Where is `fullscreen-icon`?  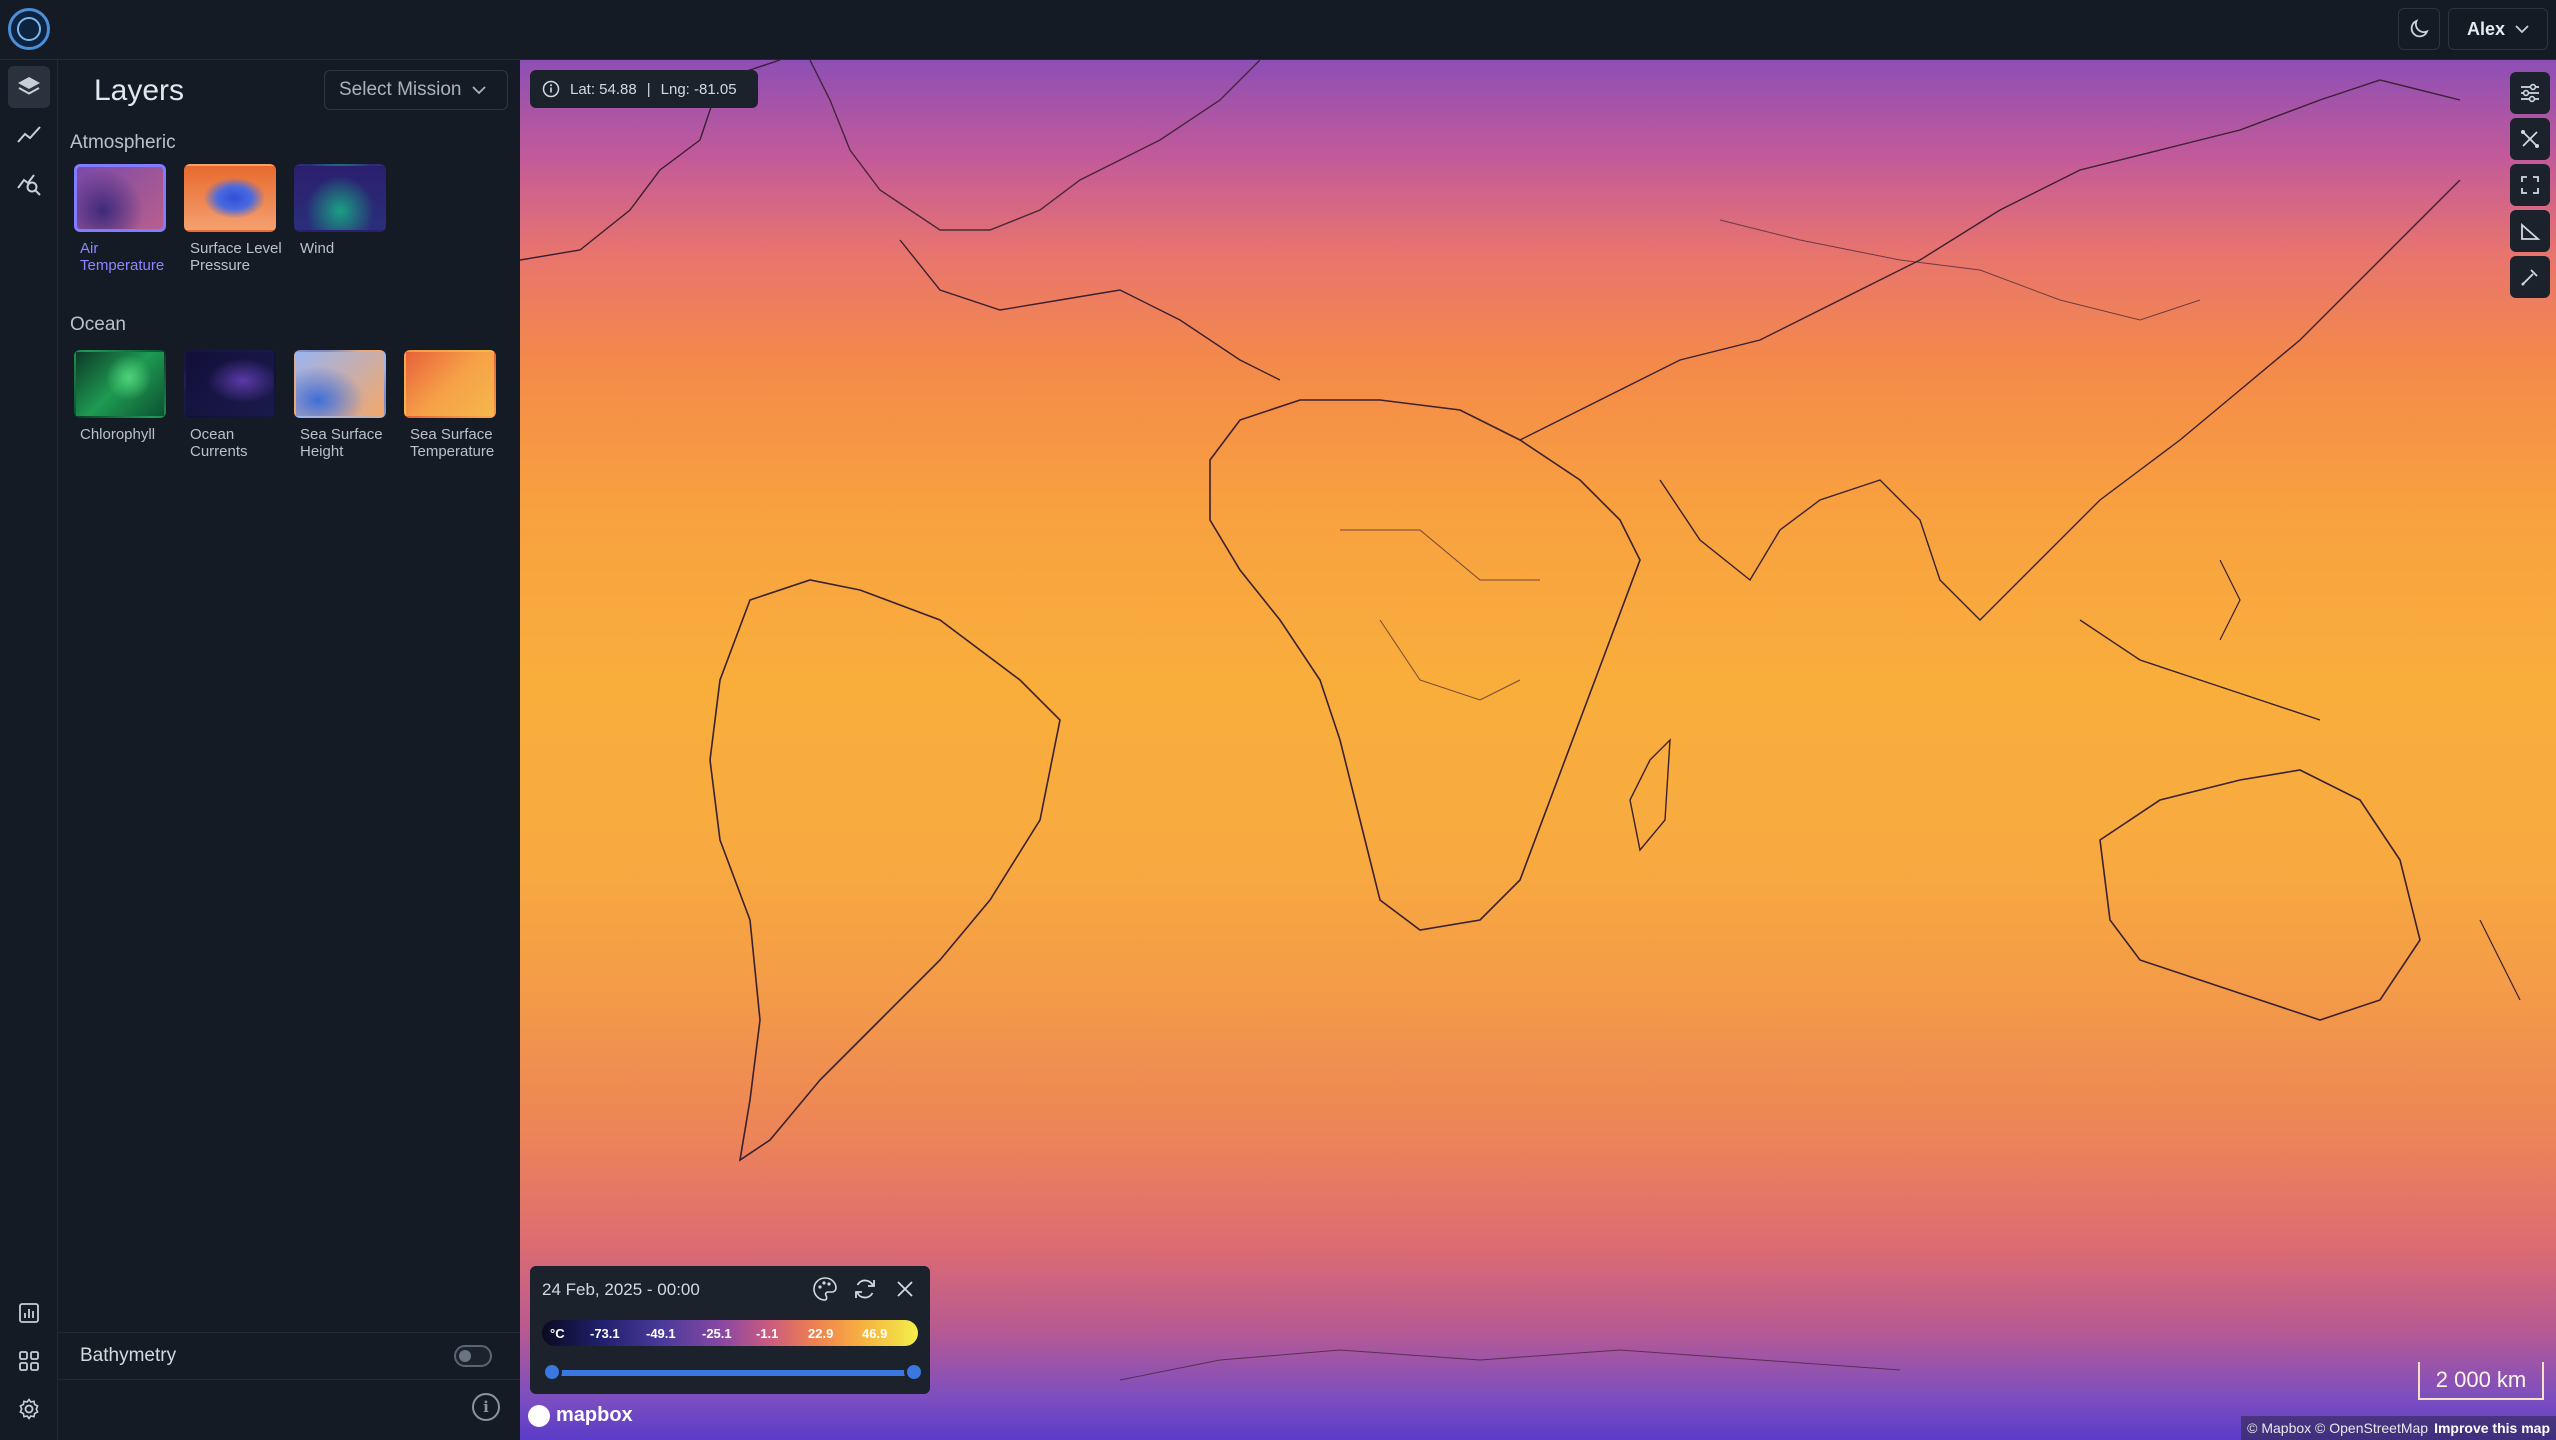 fullscreen-icon is located at coordinates (2530, 185).